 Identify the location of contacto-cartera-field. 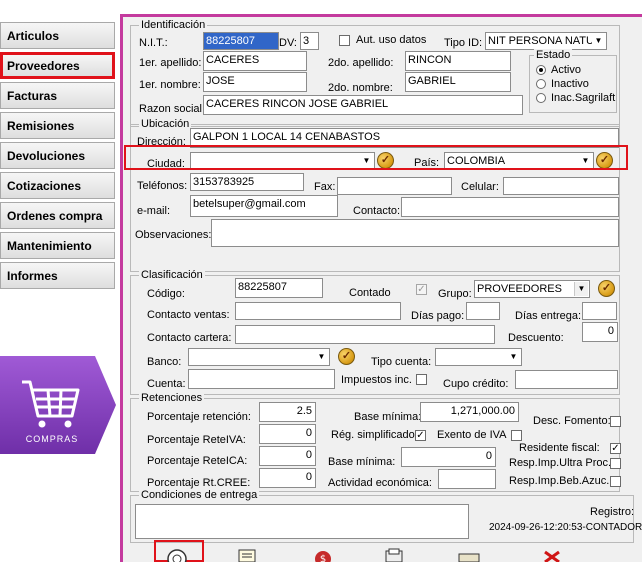
(365, 334).